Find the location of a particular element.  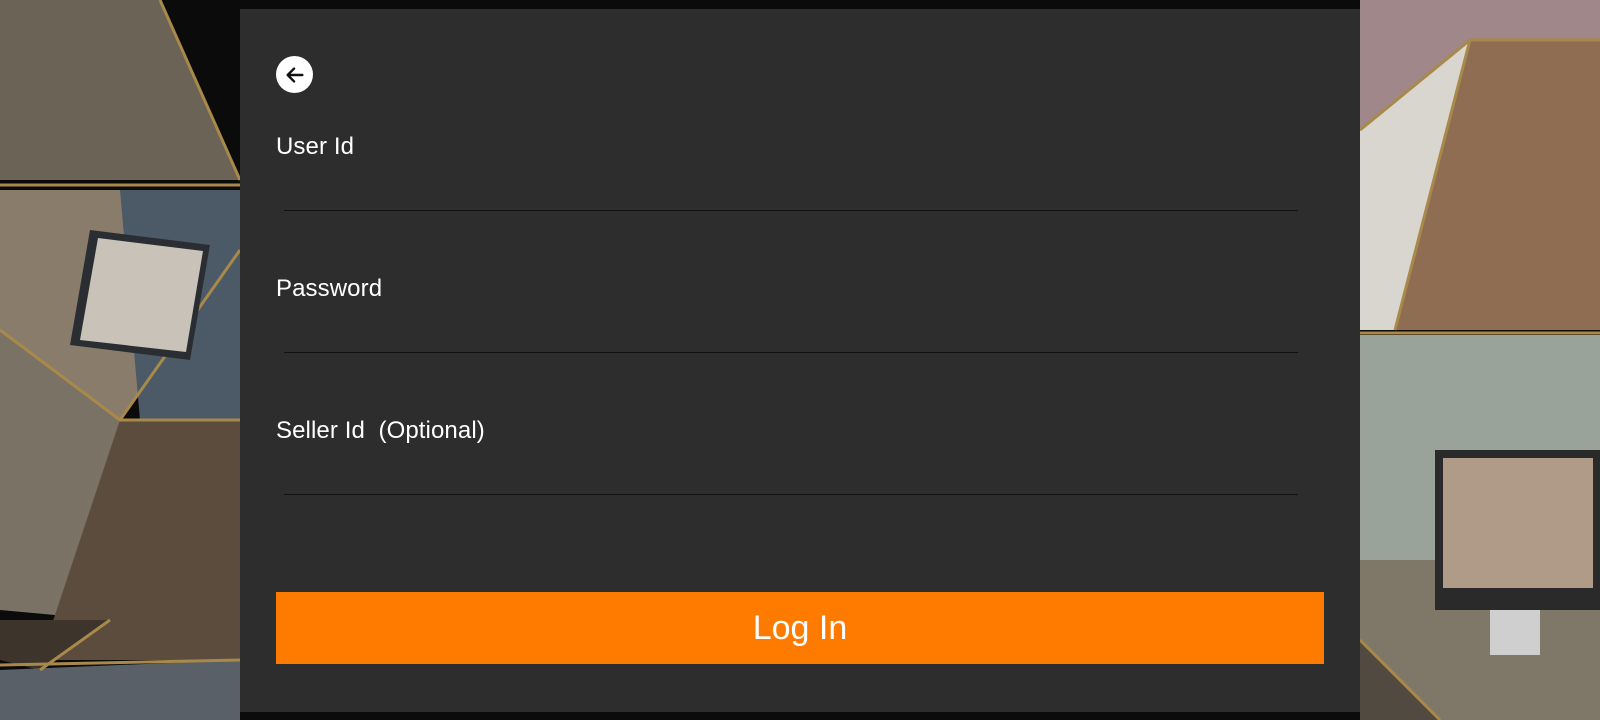

password-label: Password is located at coordinates (329, 288).